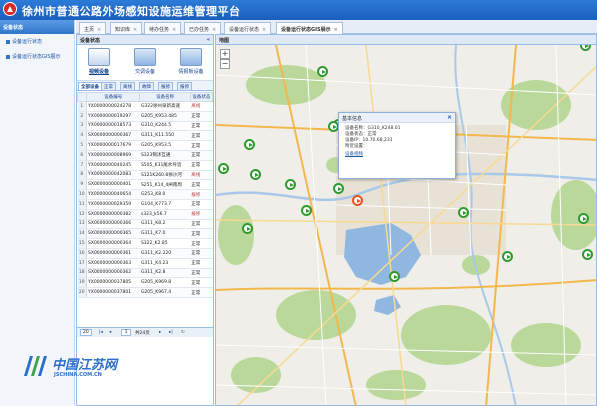  What do you see at coordinates (201, 97) in the screenshot?
I see `col-device-status: 设备状态` at bounding box center [201, 97].